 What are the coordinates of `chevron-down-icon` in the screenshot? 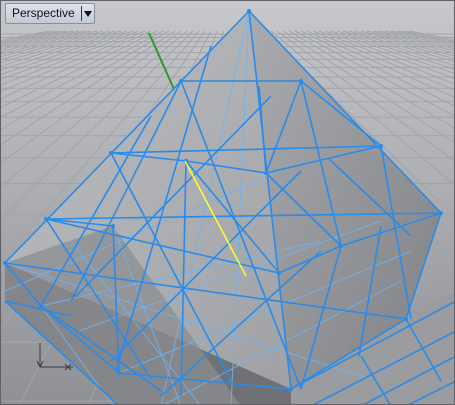 It's located at (88, 13).